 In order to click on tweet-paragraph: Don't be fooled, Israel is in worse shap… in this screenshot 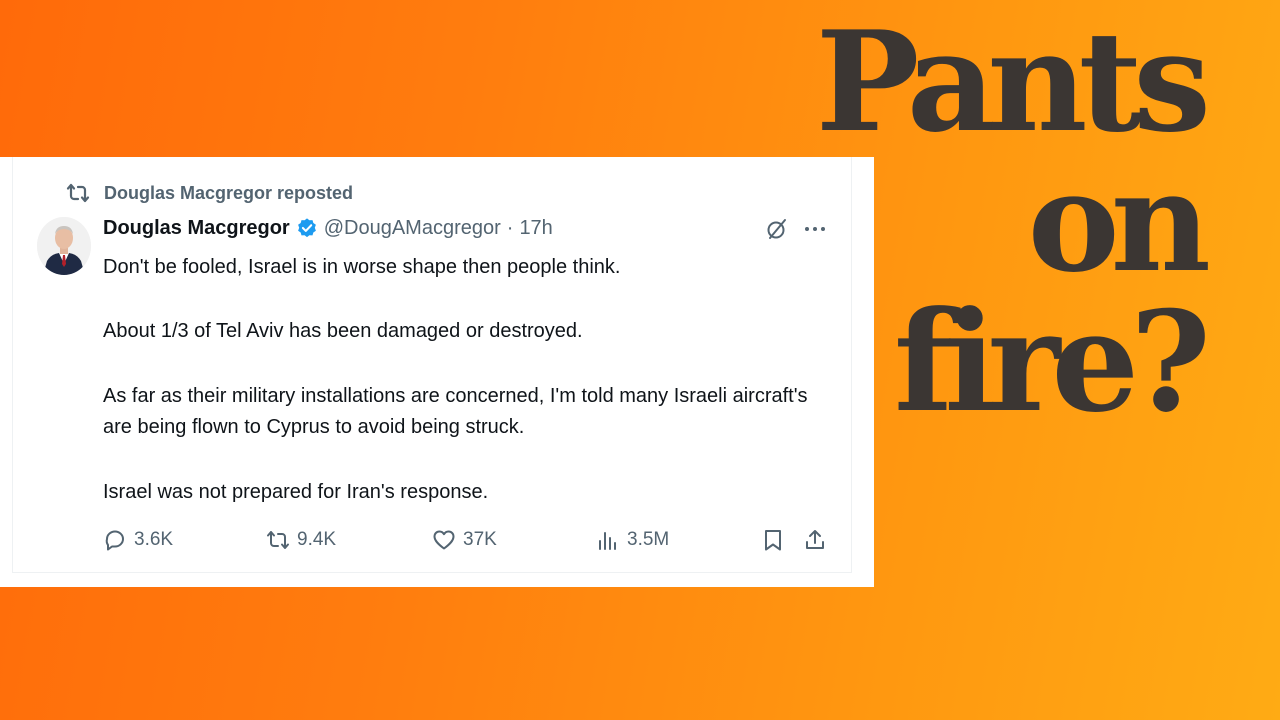, I will do `click(362, 267)`.